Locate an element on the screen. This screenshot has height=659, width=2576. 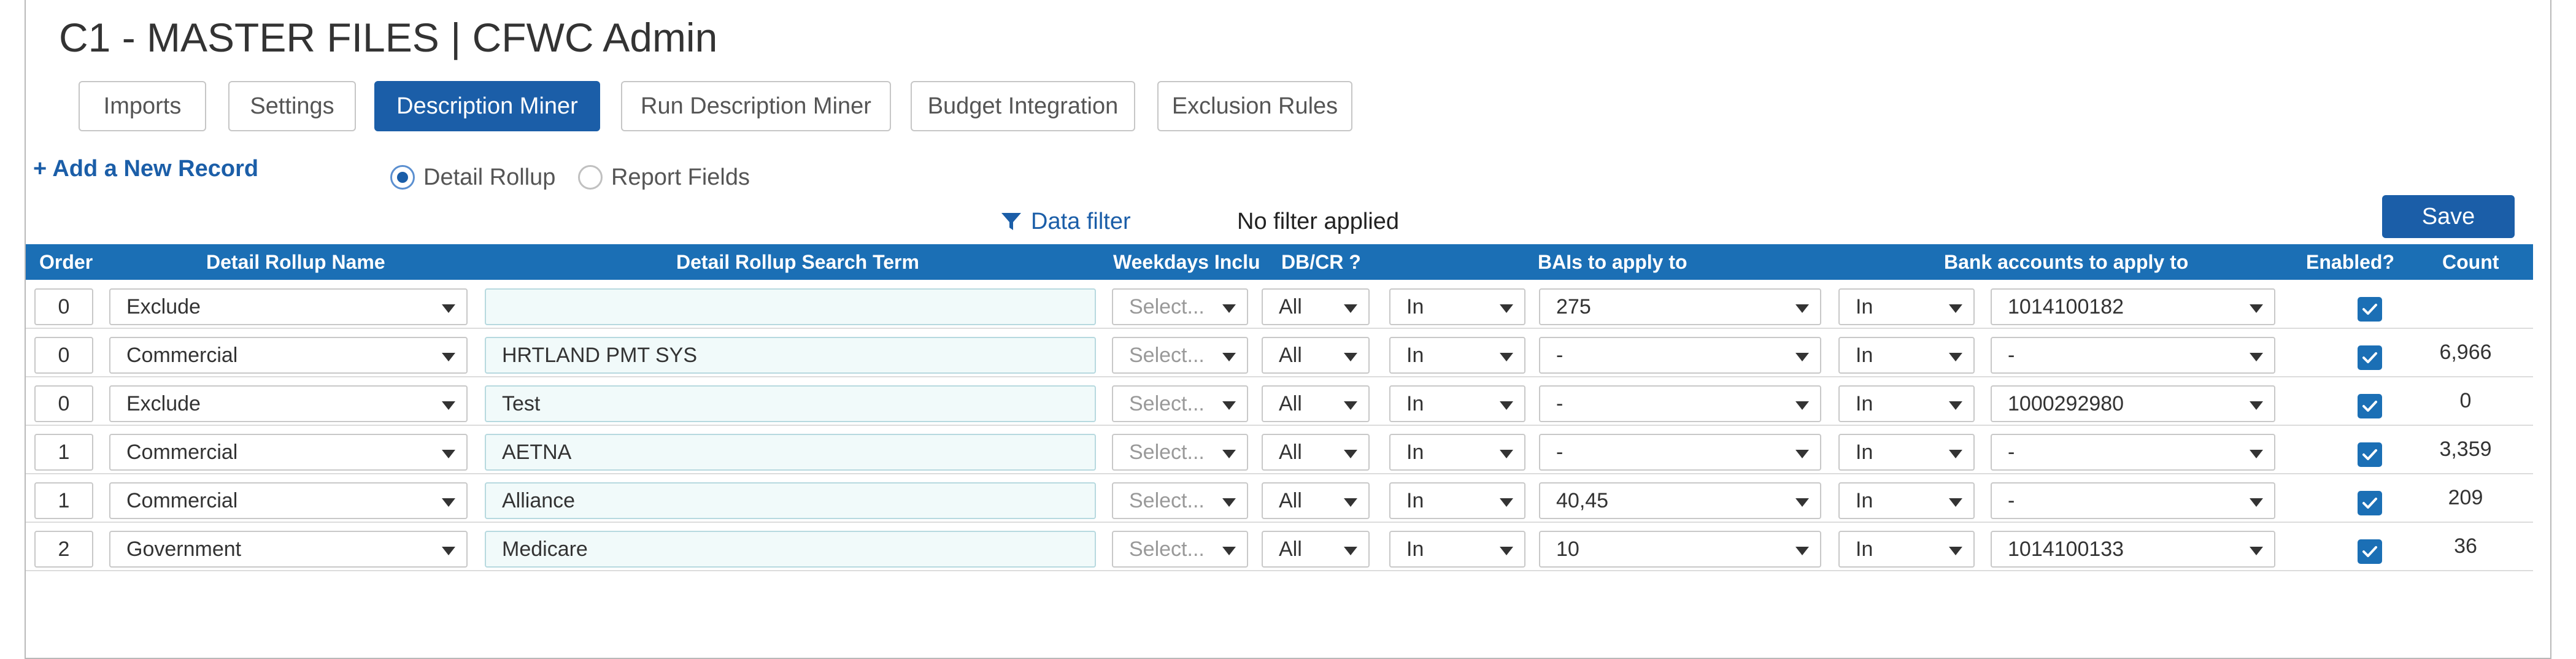
dbcr-value: All is located at coordinates (1290, 453).